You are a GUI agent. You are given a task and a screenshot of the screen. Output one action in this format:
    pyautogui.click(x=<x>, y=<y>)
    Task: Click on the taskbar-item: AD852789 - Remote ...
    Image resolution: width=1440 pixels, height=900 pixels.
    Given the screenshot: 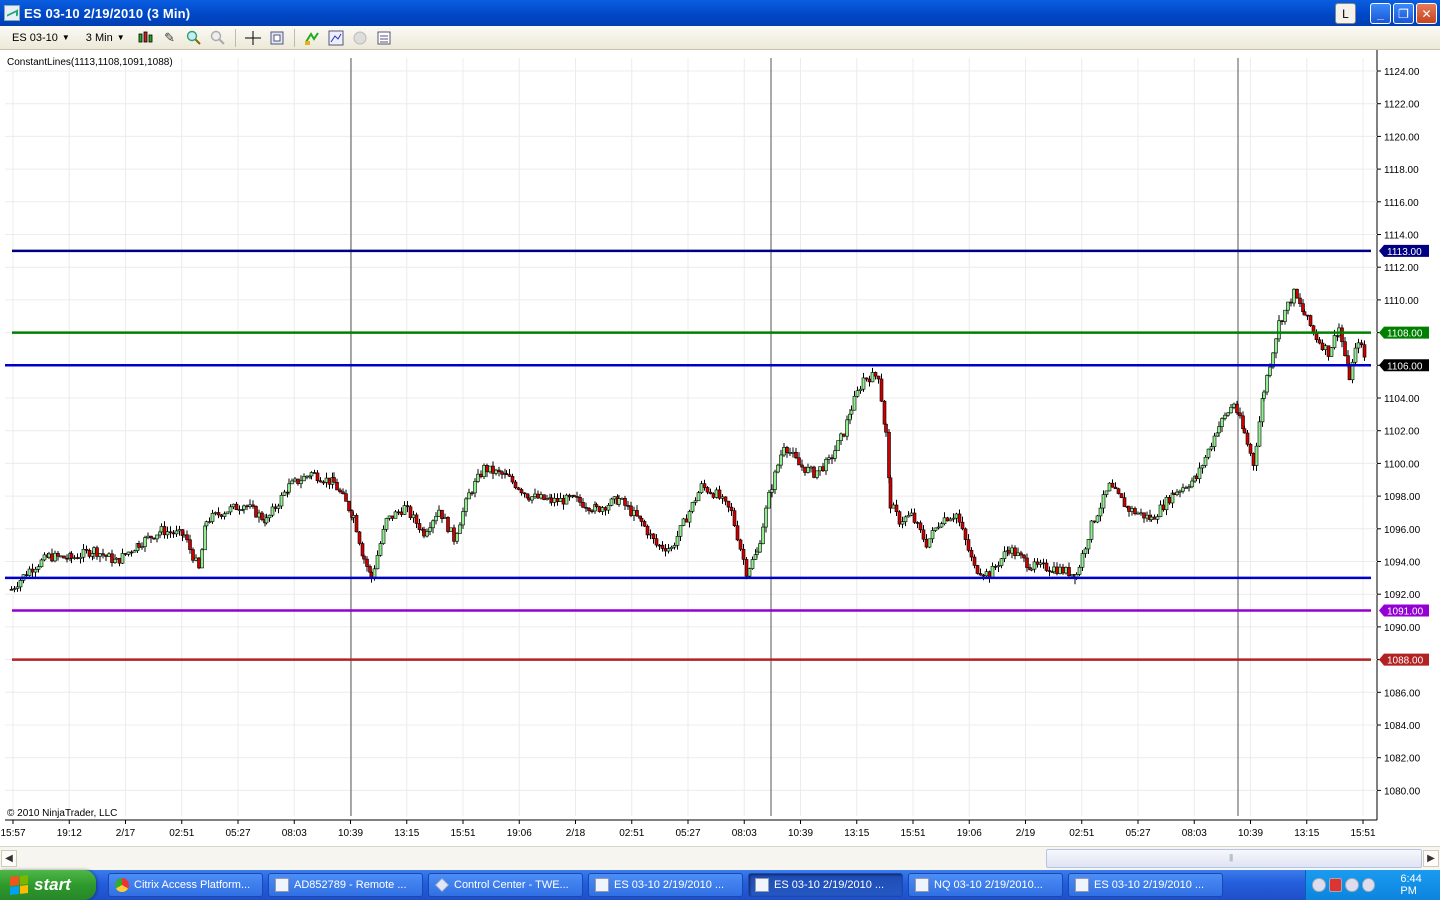 What is the action you would take?
    pyautogui.click(x=345, y=885)
    